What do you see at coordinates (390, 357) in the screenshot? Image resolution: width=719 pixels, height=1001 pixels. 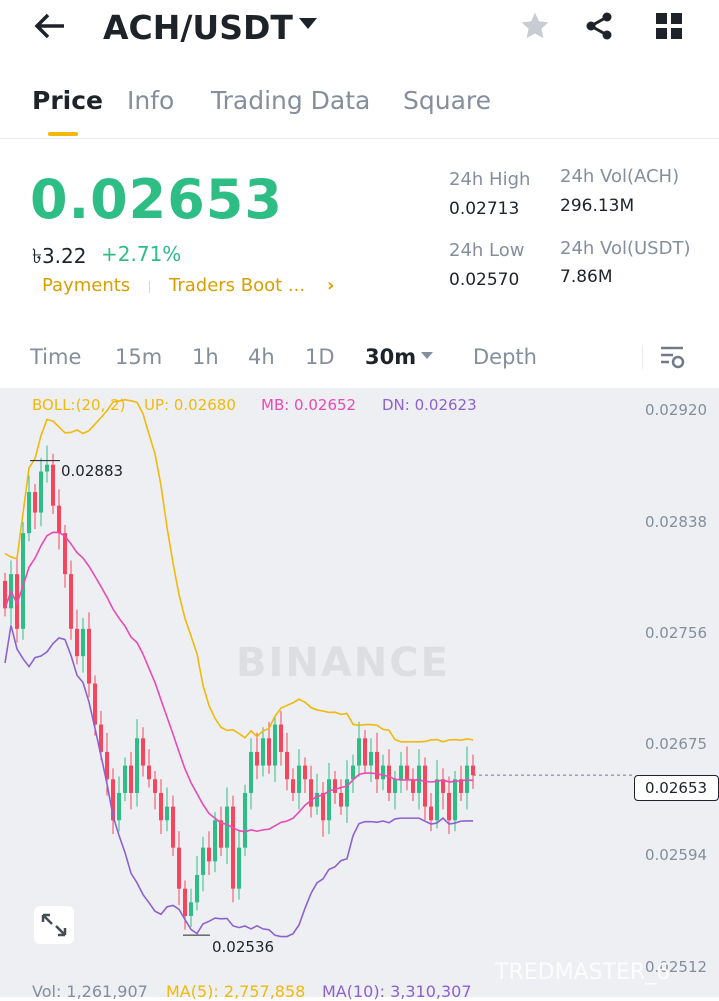 I see `timeframe-30m: 30m` at bounding box center [390, 357].